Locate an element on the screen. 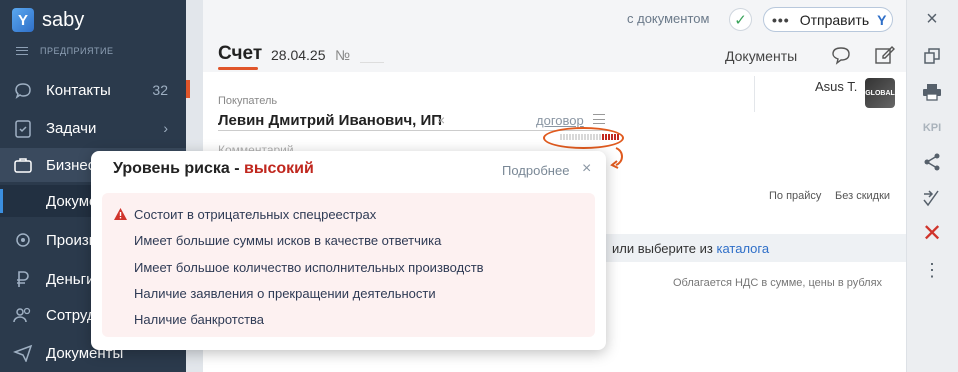 The height and width of the screenshot is (372, 958). chevron-right-icon: › is located at coordinates (165, 128).